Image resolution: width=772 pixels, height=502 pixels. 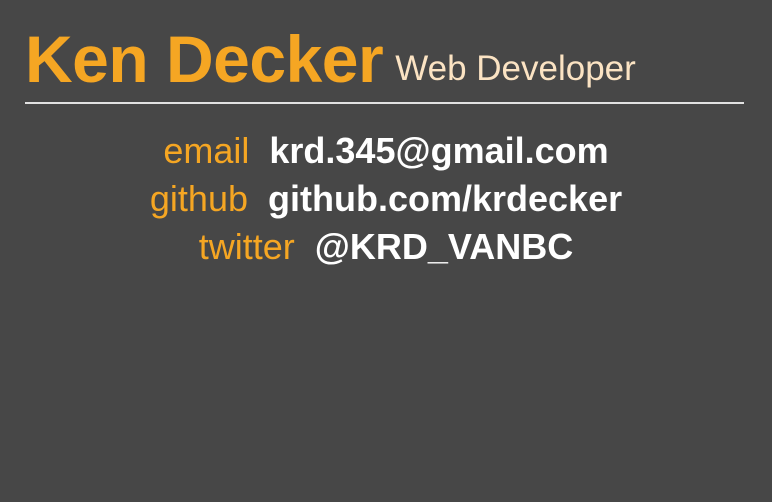 I want to click on contact-row-email: email krd.345@gmail.com, so click(x=386, y=151).